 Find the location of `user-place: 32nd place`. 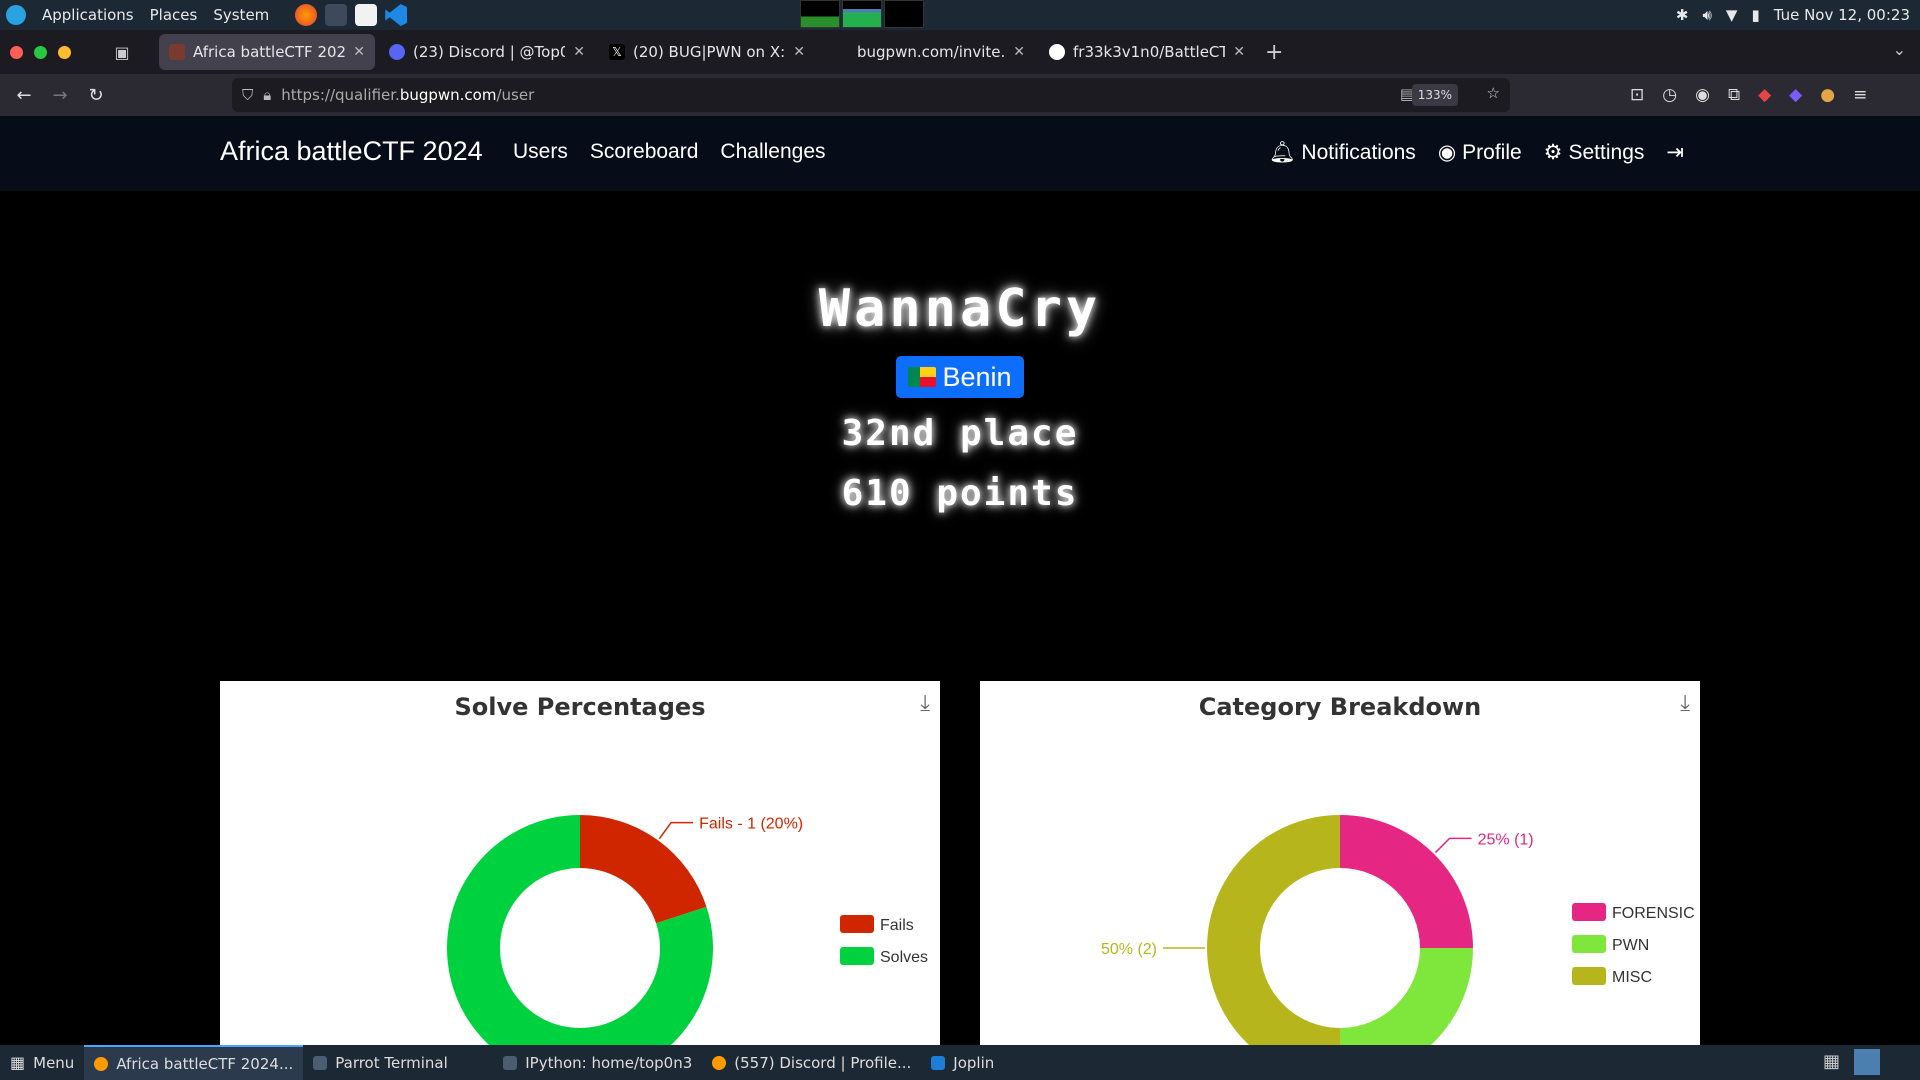

user-place: 32nd place is located at coordinates (960, 433).